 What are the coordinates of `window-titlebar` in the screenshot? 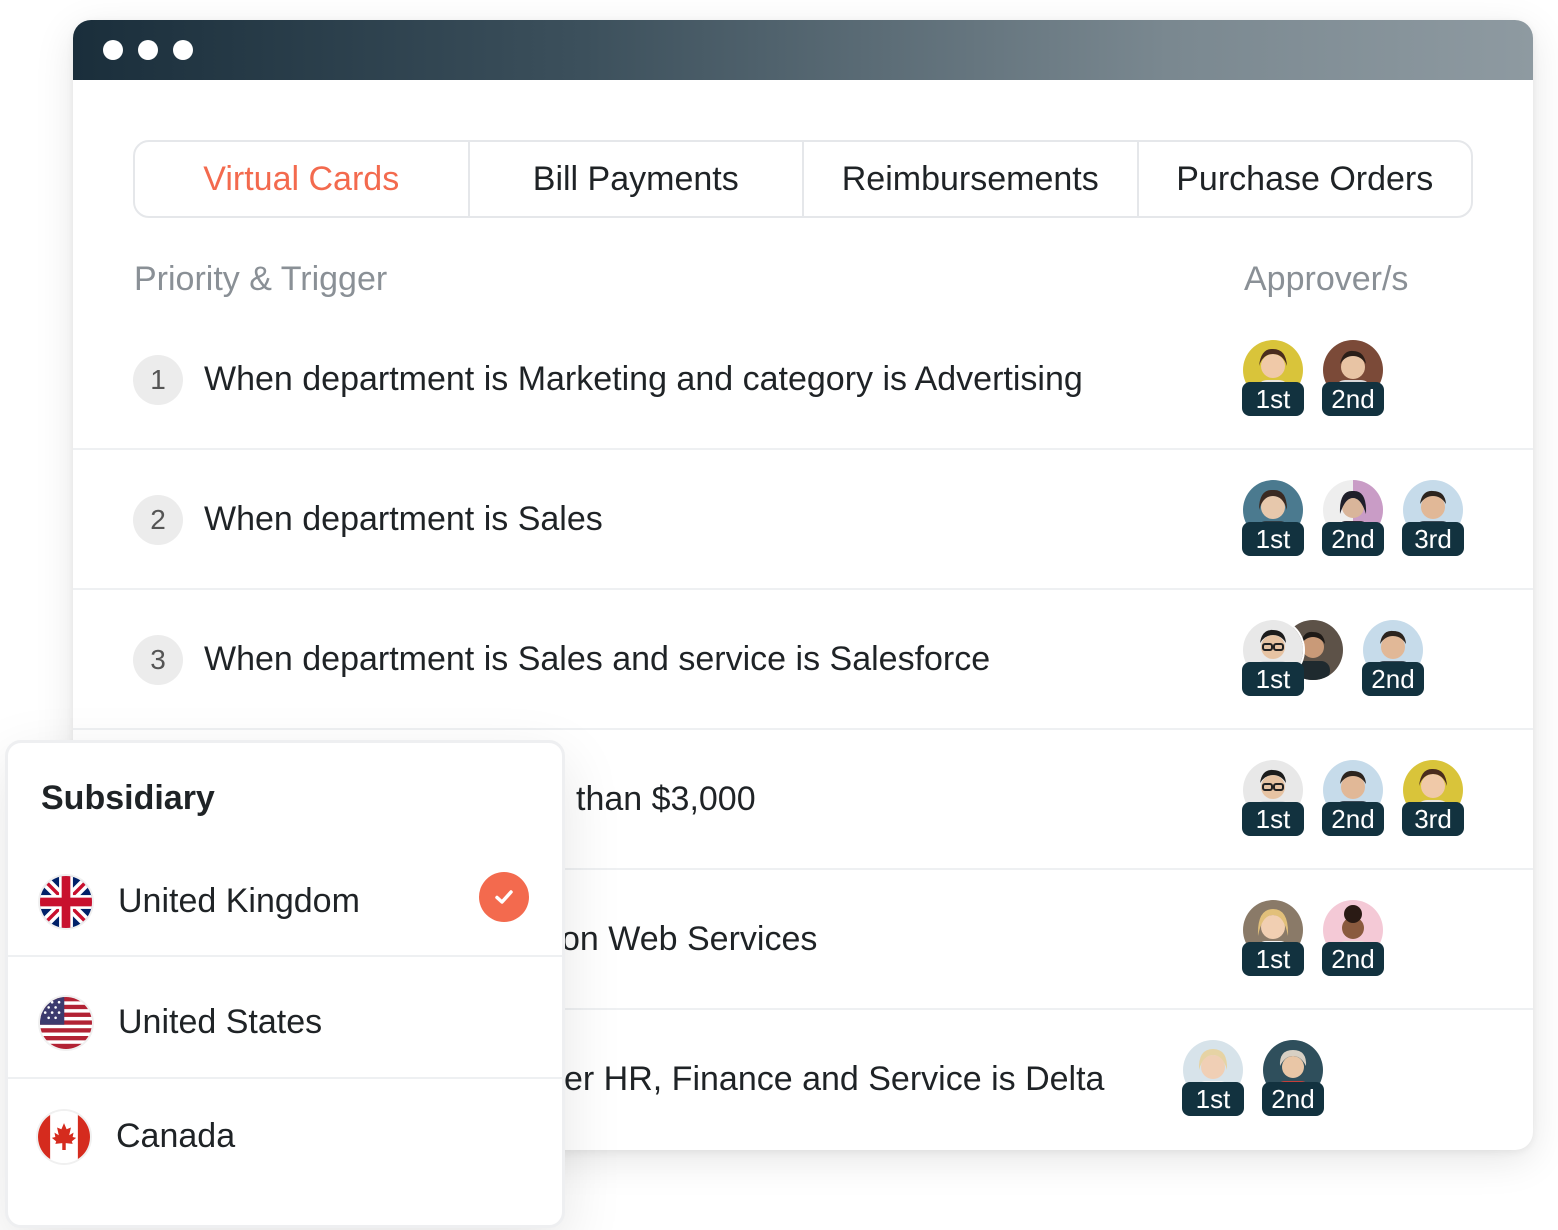 It's located at (803, 50).